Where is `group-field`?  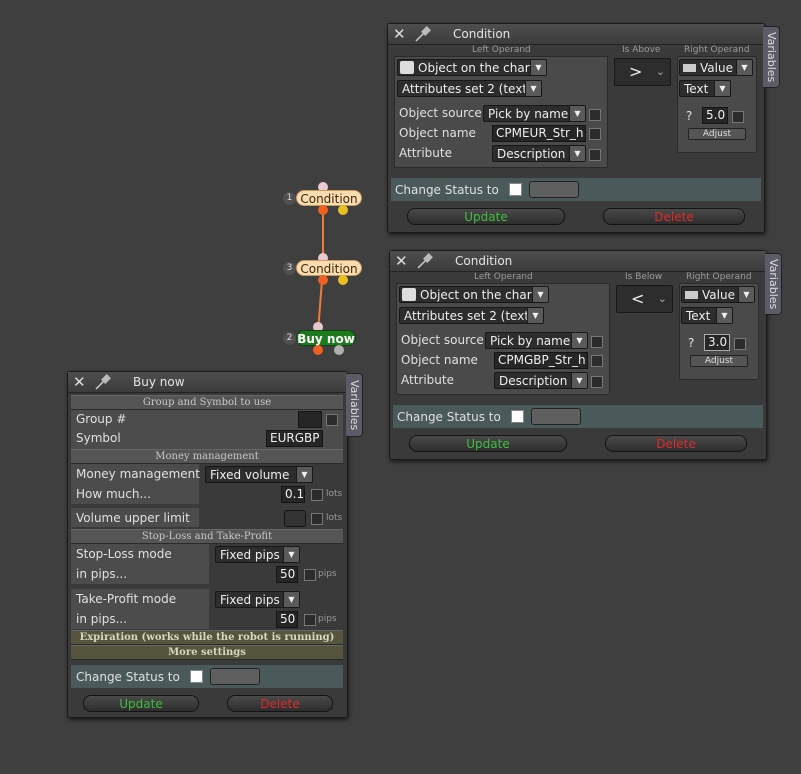 group-field is located at coordinates (310, 419).